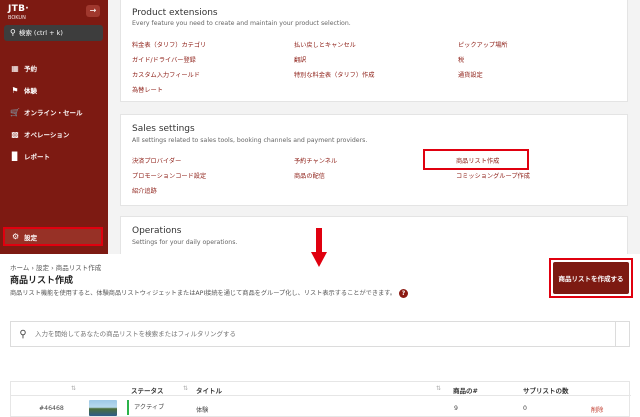 The image size is (640, 417). I want to click on link-currency-settings: 通貨設定, so click(470, 74).